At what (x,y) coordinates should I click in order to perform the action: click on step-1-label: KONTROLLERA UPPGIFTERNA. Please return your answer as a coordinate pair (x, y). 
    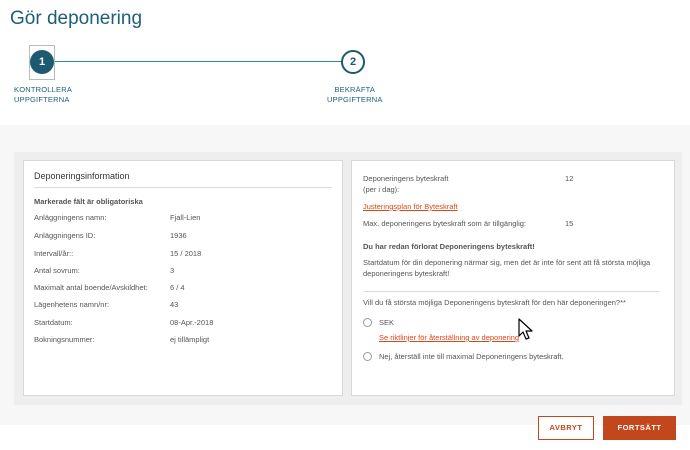
    Looking at the image, I should click on (43, 95).